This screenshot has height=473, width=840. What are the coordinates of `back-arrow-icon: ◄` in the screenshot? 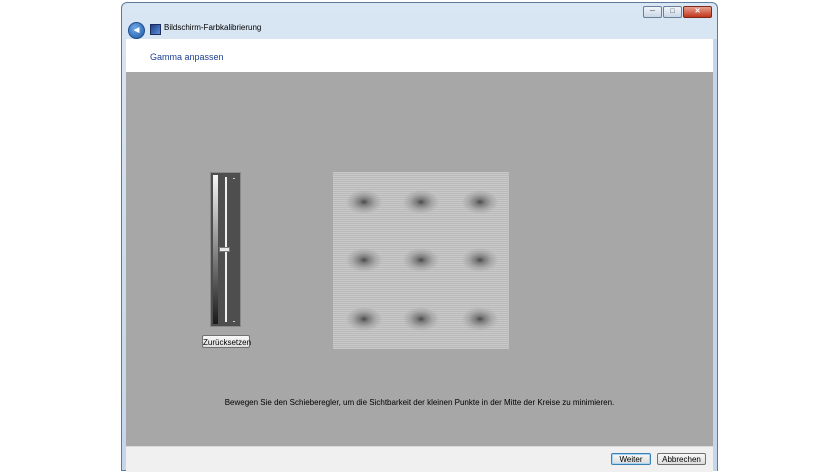 It's located at (136, 30).